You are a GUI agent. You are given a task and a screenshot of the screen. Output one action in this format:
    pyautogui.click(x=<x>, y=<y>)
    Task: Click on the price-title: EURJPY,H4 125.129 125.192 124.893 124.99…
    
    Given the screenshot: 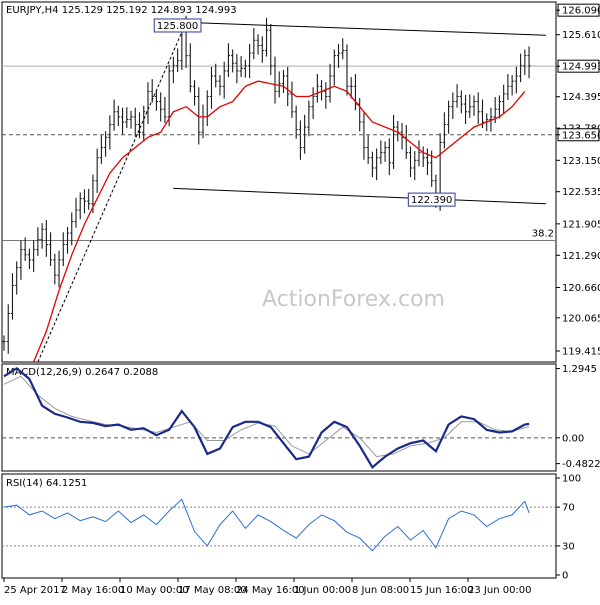 What is the action you would take?
    pyautogui.click(x=121, y=10)
    